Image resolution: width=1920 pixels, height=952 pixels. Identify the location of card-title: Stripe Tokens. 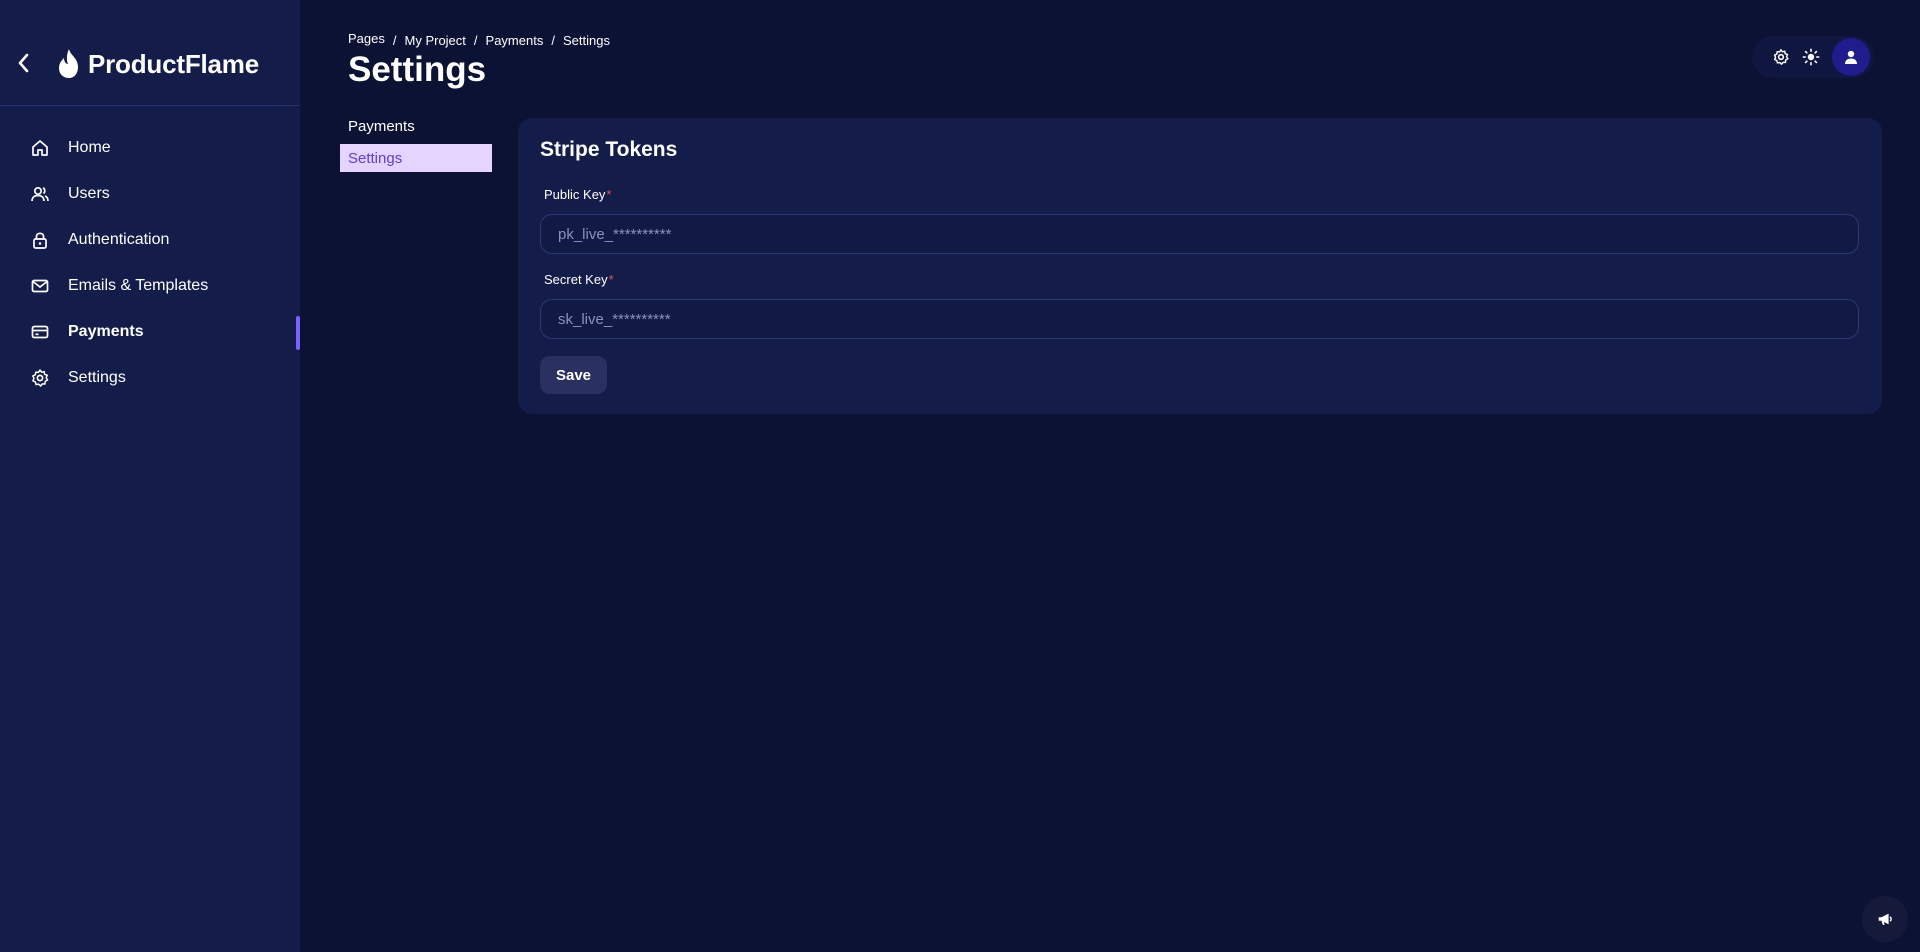
(609, 149).